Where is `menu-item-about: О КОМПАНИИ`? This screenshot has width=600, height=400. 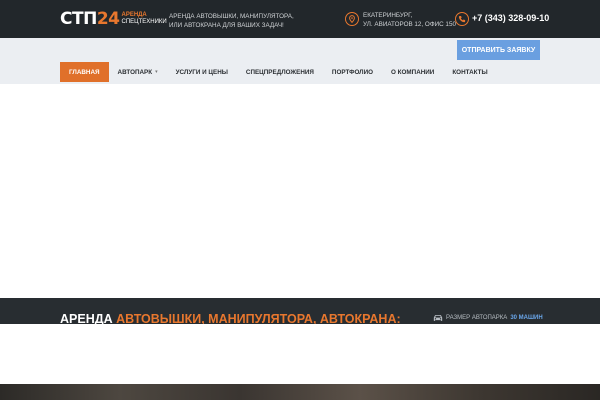 menu-item-about: О КОМПАНИИ is located at coordinates (412, 72).